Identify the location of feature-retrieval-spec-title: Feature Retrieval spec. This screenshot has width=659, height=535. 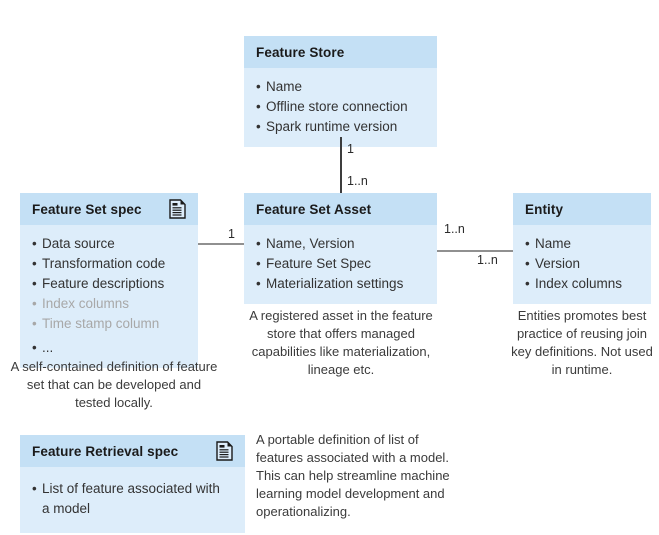
(105, 451).